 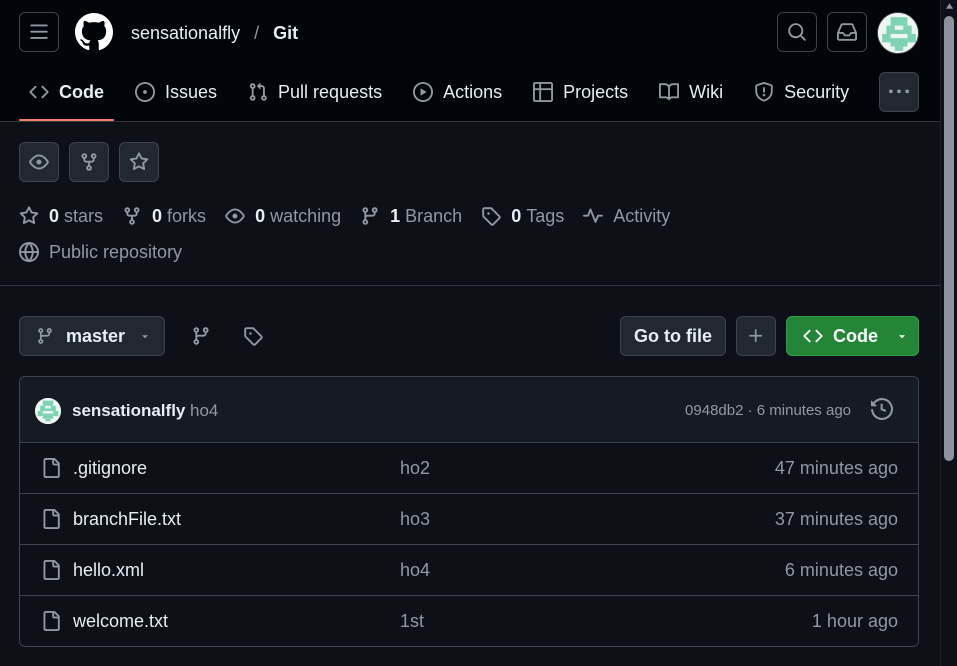 I want to click on repo-visibility: Public repository, so click(x=100, y=252).